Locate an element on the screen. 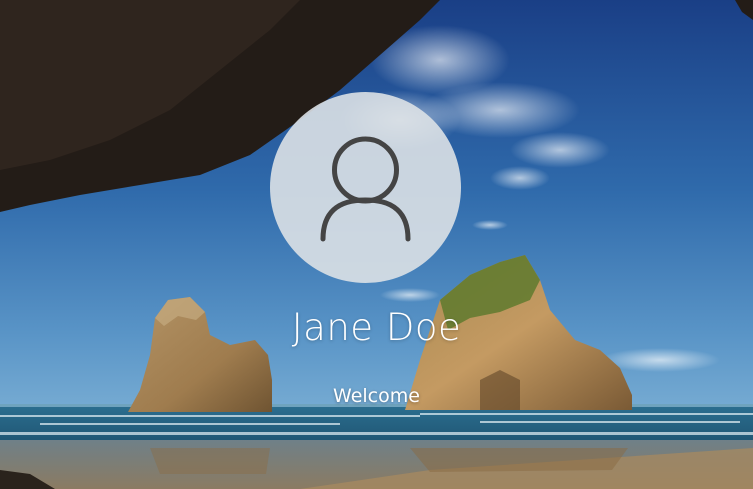  user-name: Jane Doe is located at coordinates (376, 327).